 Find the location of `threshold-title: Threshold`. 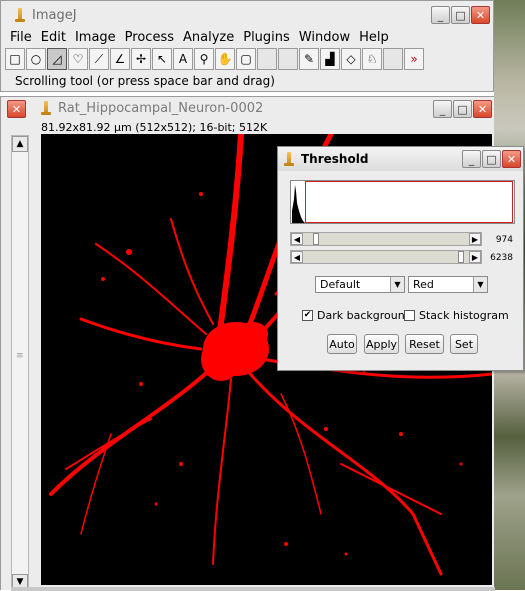

threshold-title: Threshold is located at coordinates (335, 159).